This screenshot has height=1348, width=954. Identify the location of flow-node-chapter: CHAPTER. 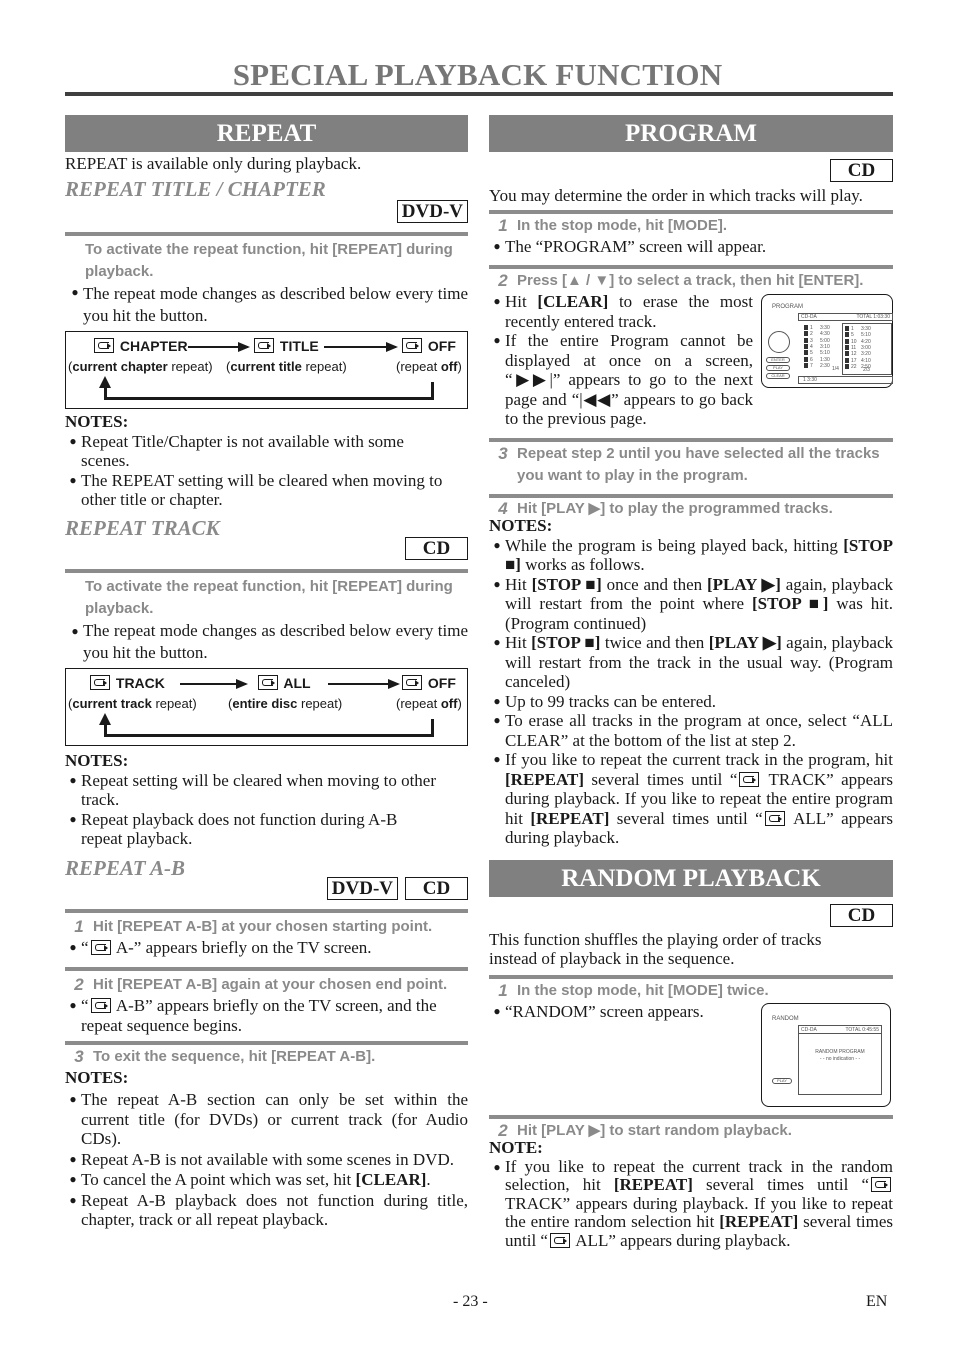
(140, 345).